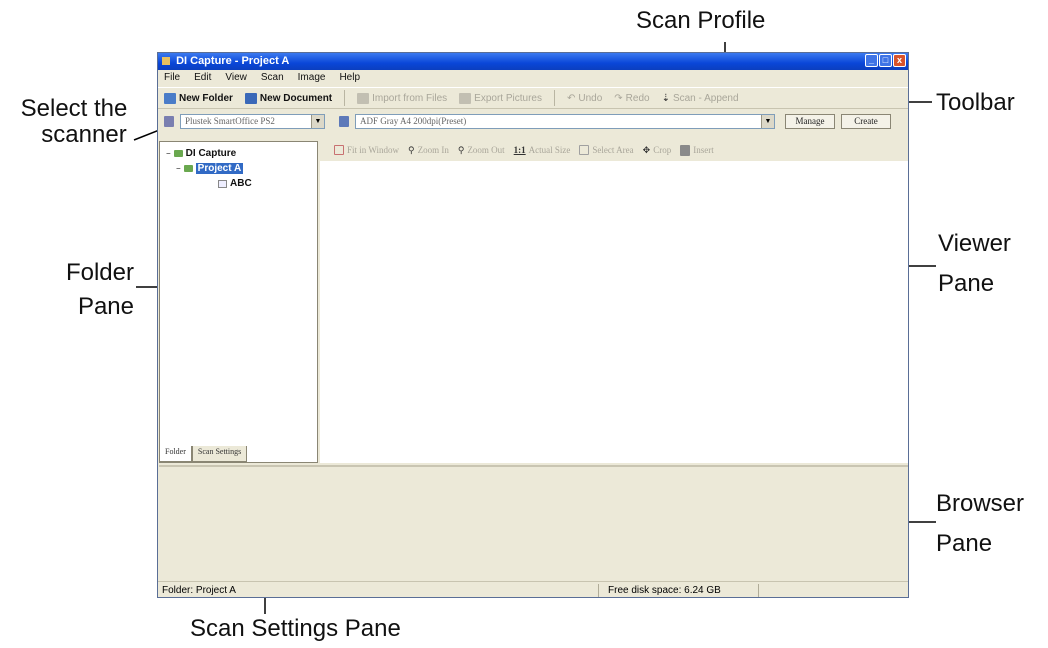 The width and height of the screenshot is (1048, 648). I want to click on insert-icon, so click(685, 150).